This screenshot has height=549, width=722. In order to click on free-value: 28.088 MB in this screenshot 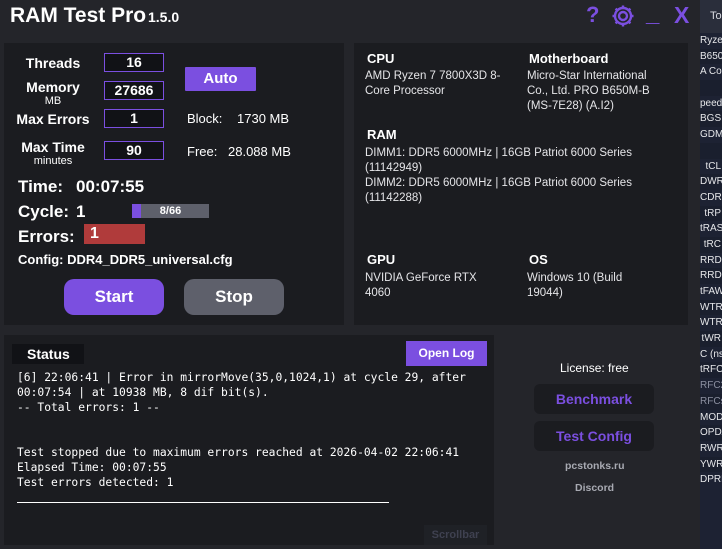, I will do `click(259, 151)`.